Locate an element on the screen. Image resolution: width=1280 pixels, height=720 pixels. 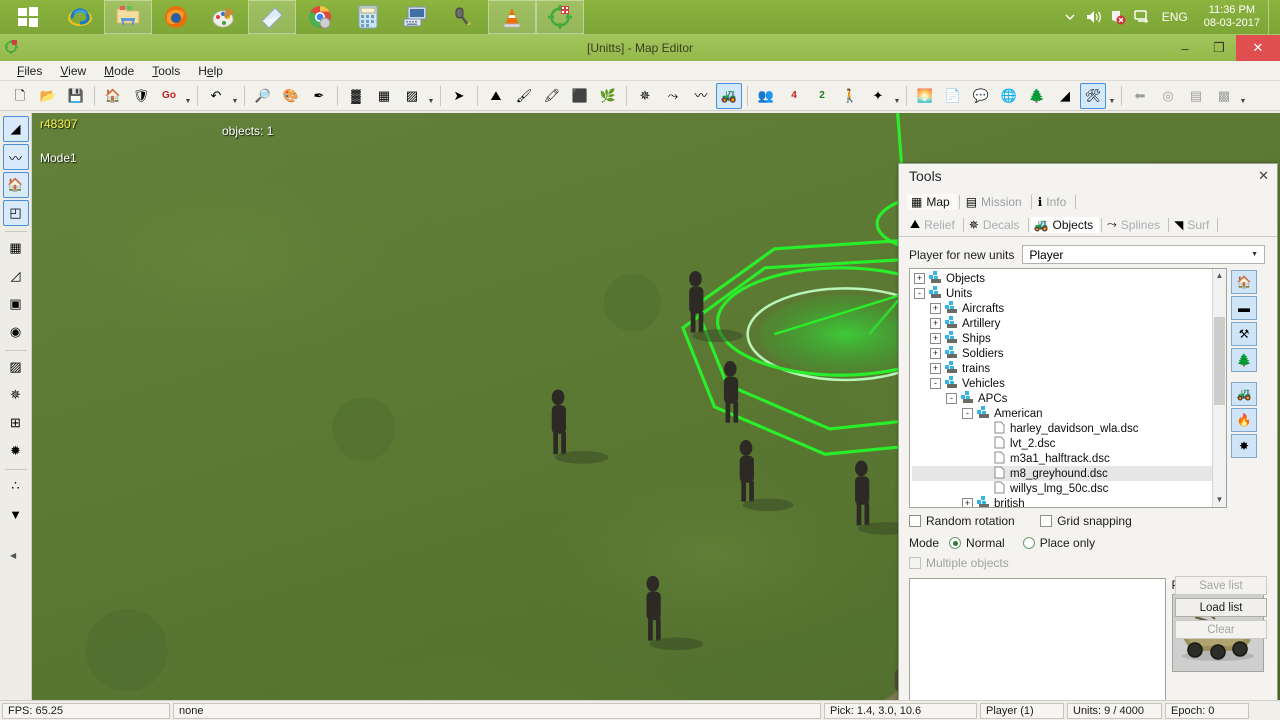
category-vegetation: 🌲 is located at coordinates (1244, 360).